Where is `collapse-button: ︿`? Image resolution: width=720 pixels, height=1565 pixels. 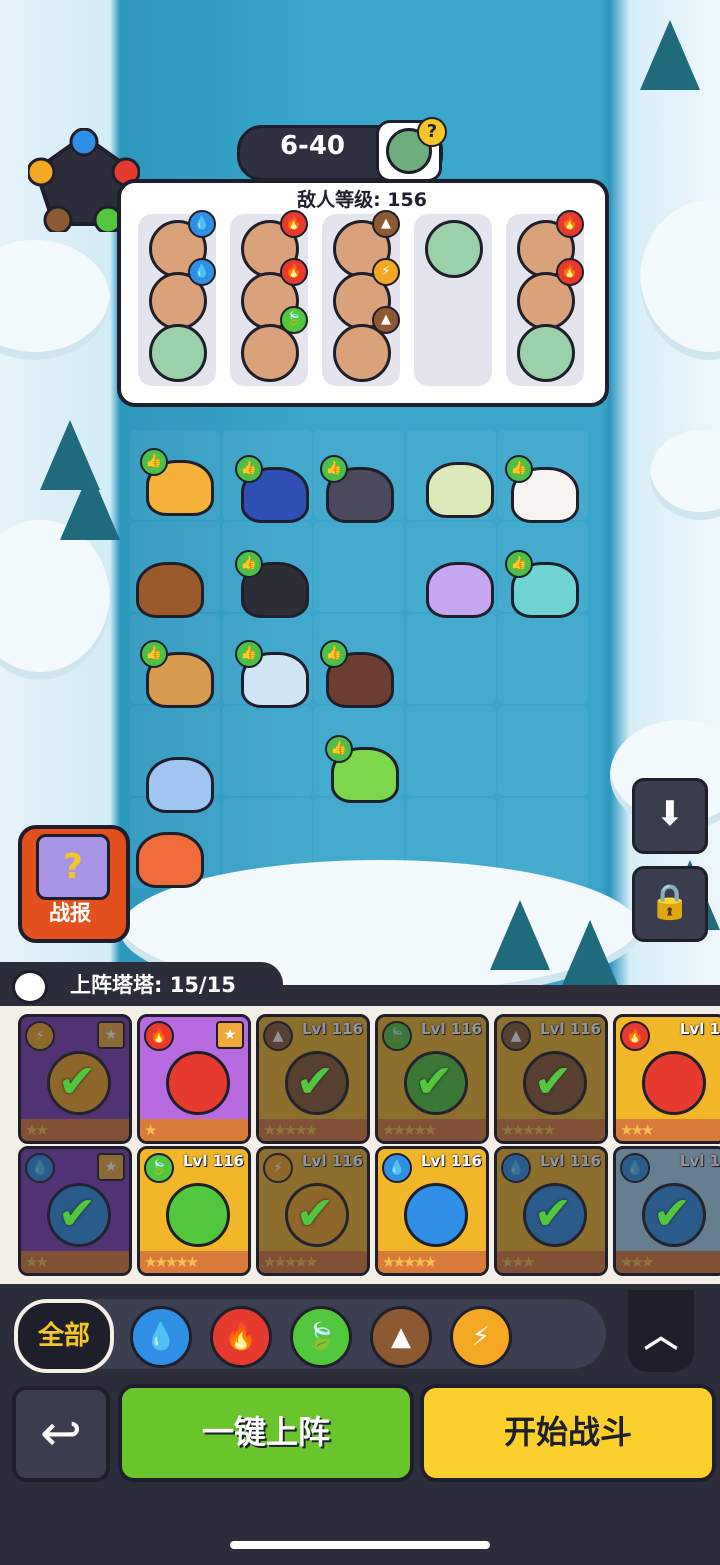 collapse-button: ︿ is located at coordinates (661, 1331).